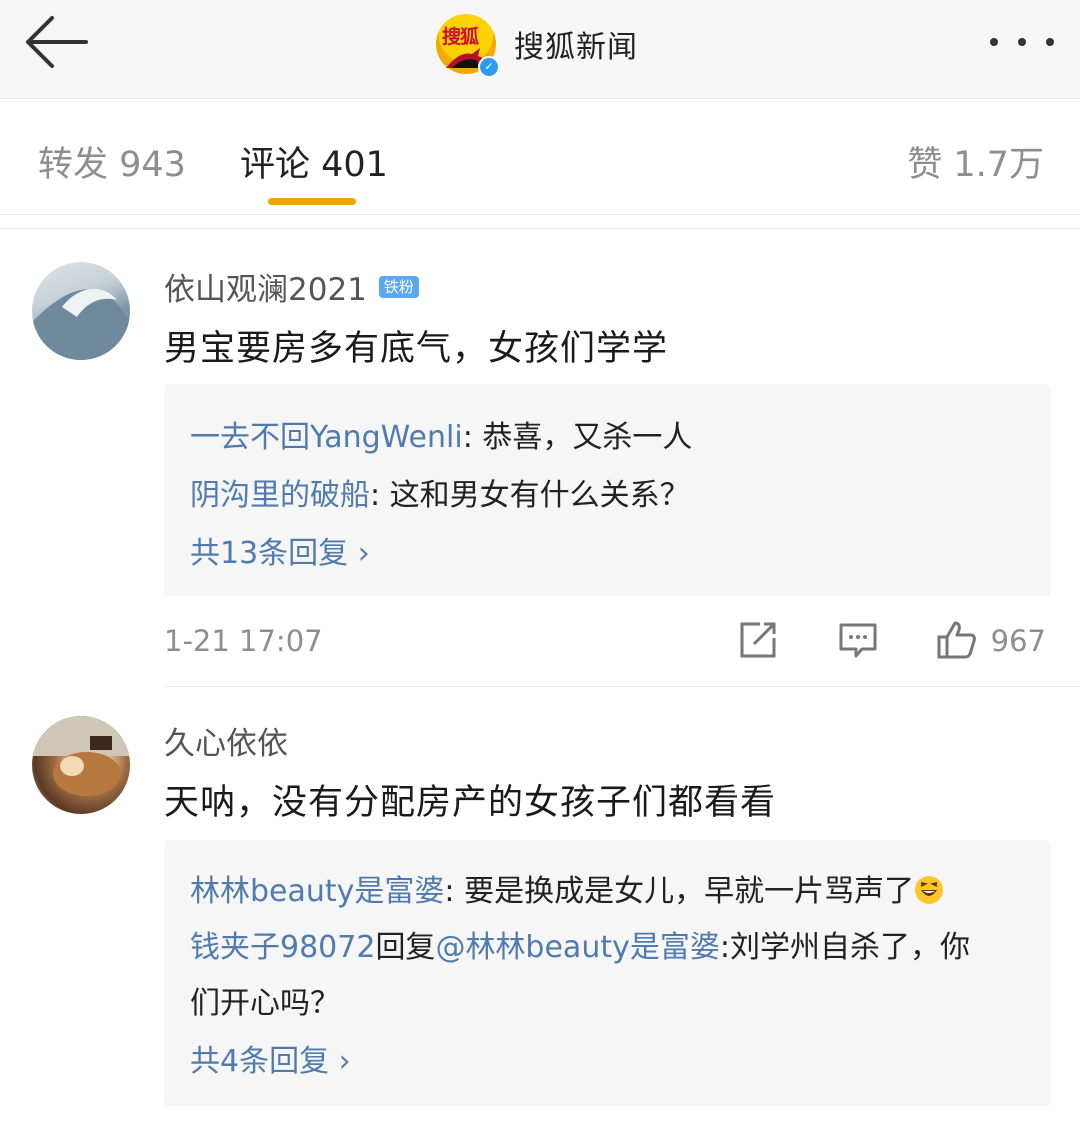 Image resolution: width=1080 pixels, height=1123 pixels. Describe the element at coordinates (679, 891) in the screenshot. I see `reply-text: : 要是换成是女儿，早就一片骂声了` at that location.